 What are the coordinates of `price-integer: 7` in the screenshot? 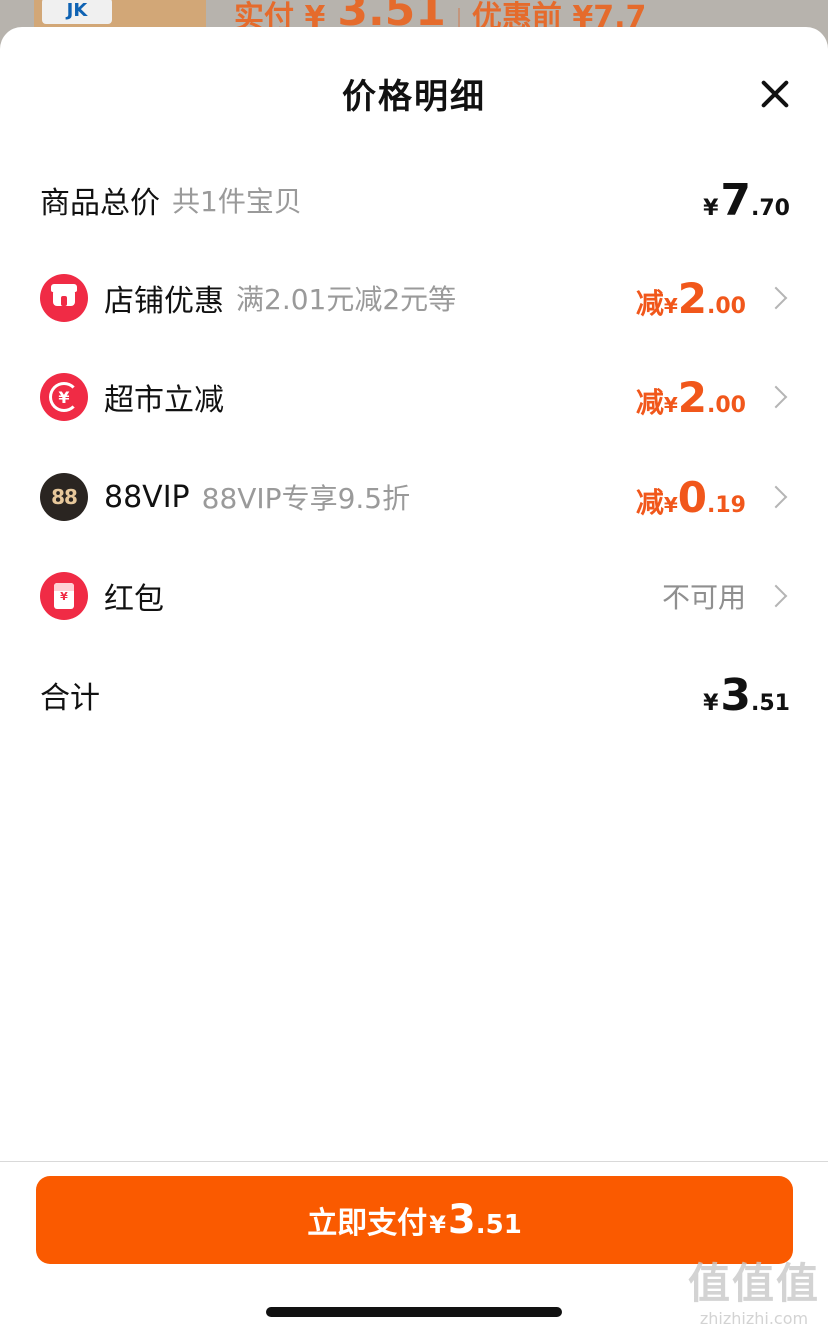 It's located at (736, 200).